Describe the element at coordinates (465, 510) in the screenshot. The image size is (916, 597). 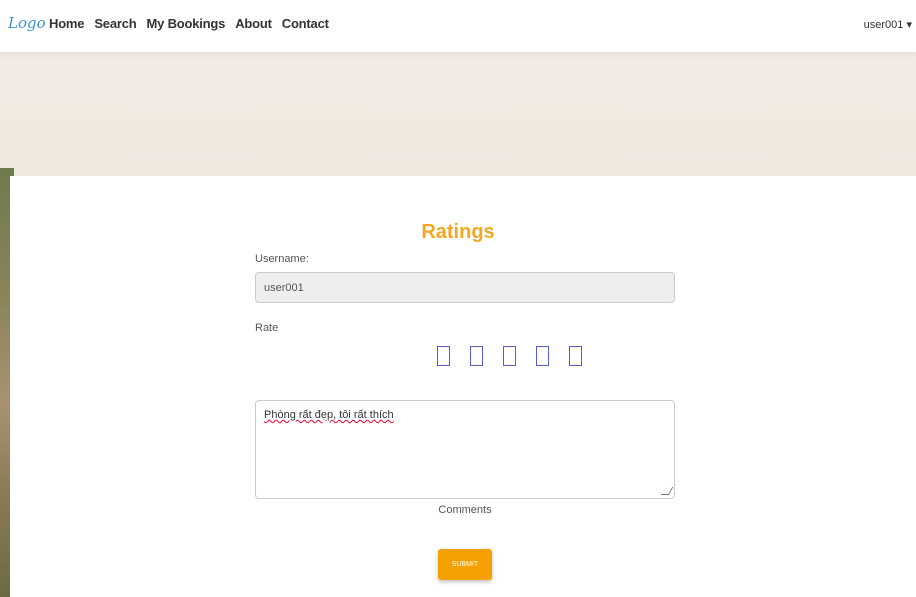
I see `comments-label: Comments` at that location.